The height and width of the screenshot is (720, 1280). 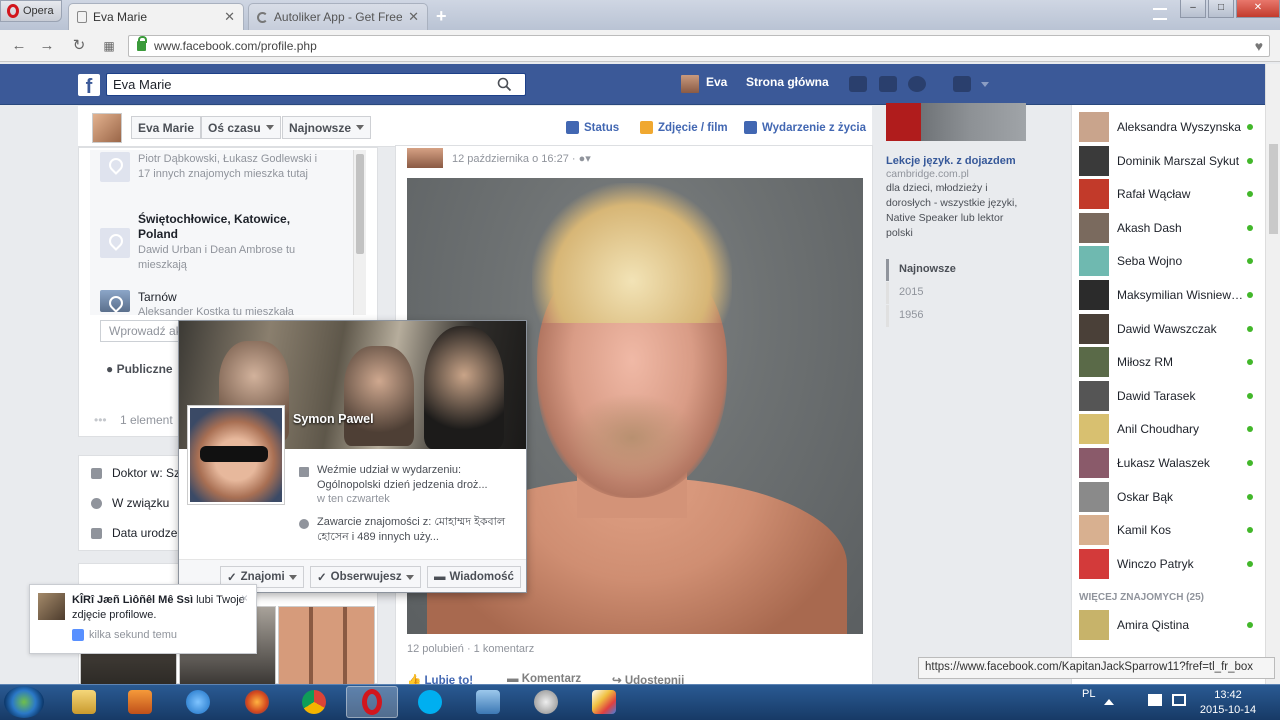 What do you see at coordinates (1258, 9) in the screenshot?
I see `close-window-icon: ✕` at bounding box center [1258, 9].